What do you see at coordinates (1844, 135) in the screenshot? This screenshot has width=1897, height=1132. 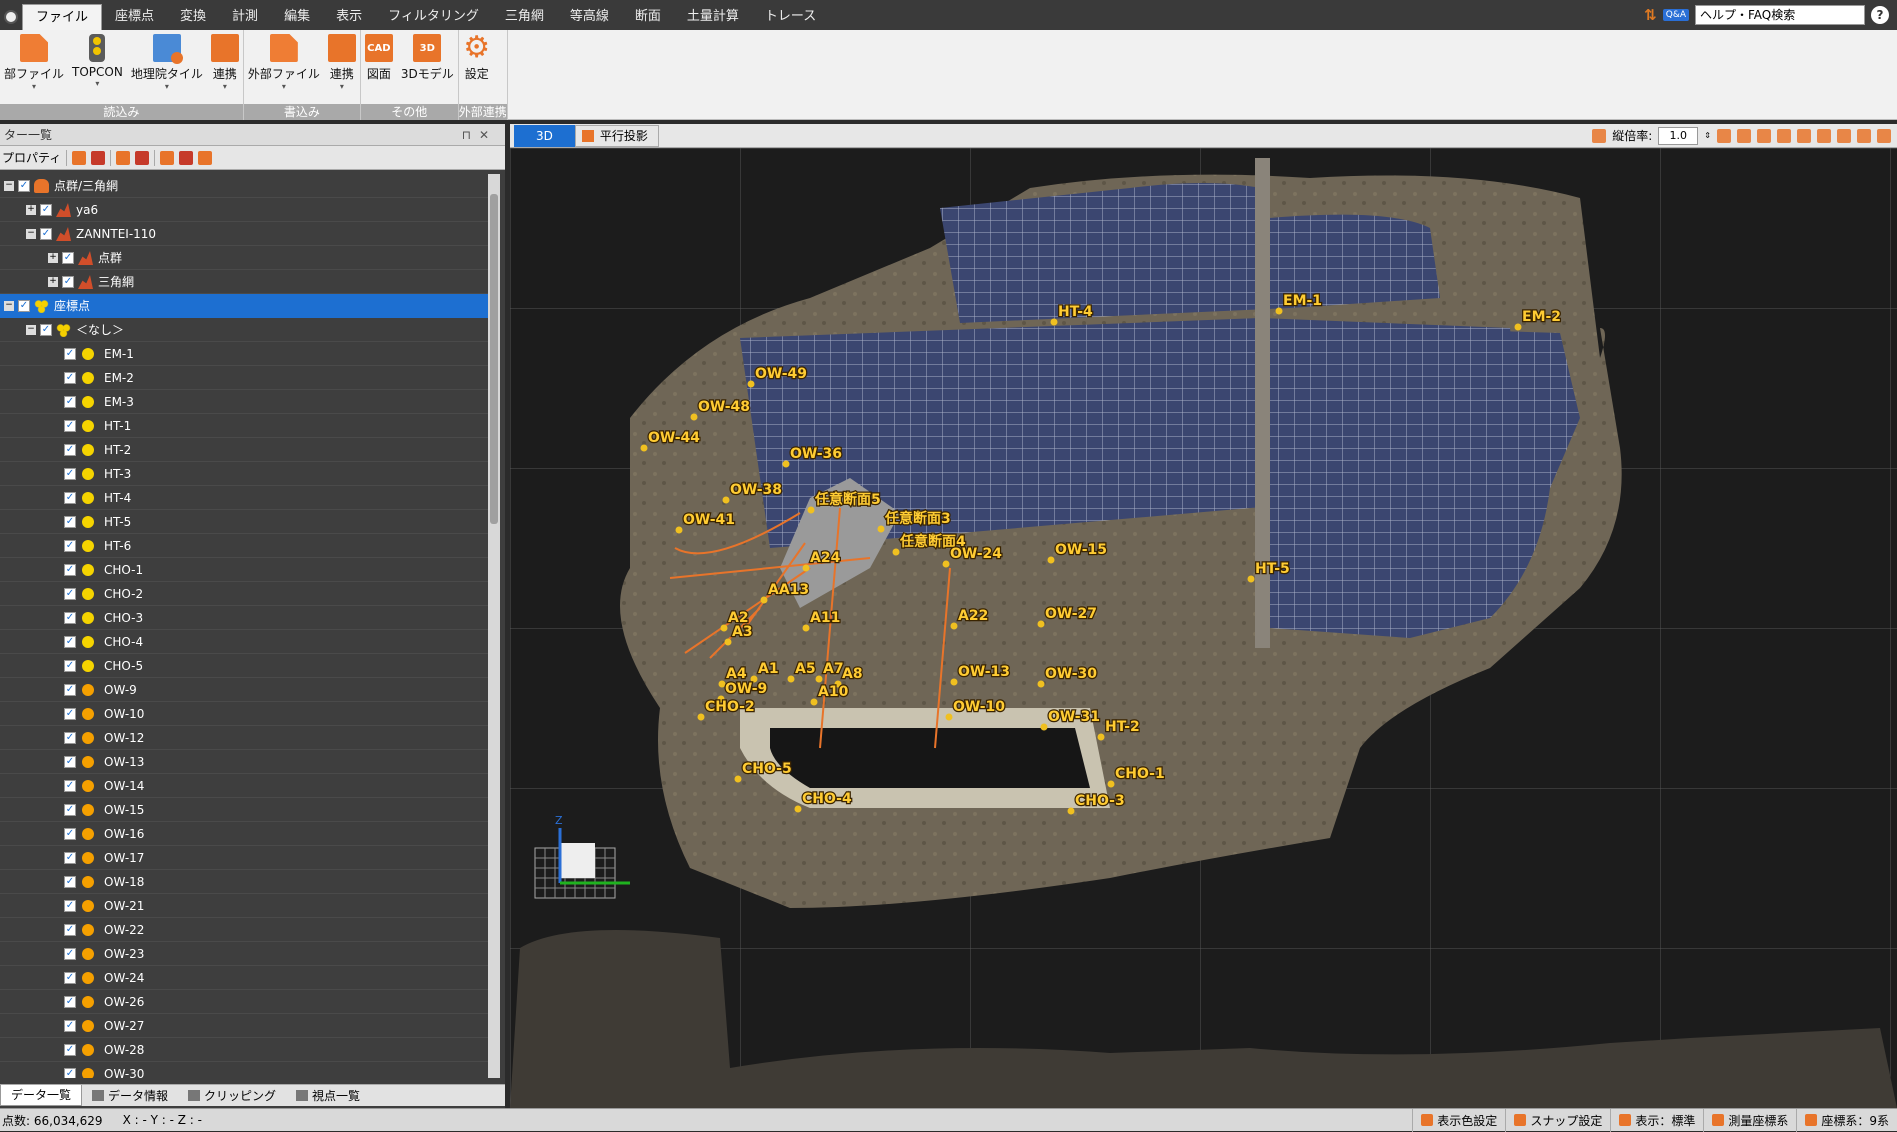 I see `view-iso-icon` at bounding box center [1844, 135].